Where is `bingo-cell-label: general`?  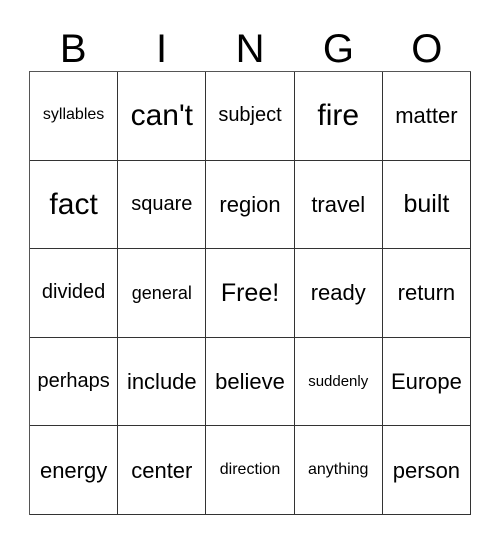
bingo-cell-label: general is located at coordinates (161, 292).